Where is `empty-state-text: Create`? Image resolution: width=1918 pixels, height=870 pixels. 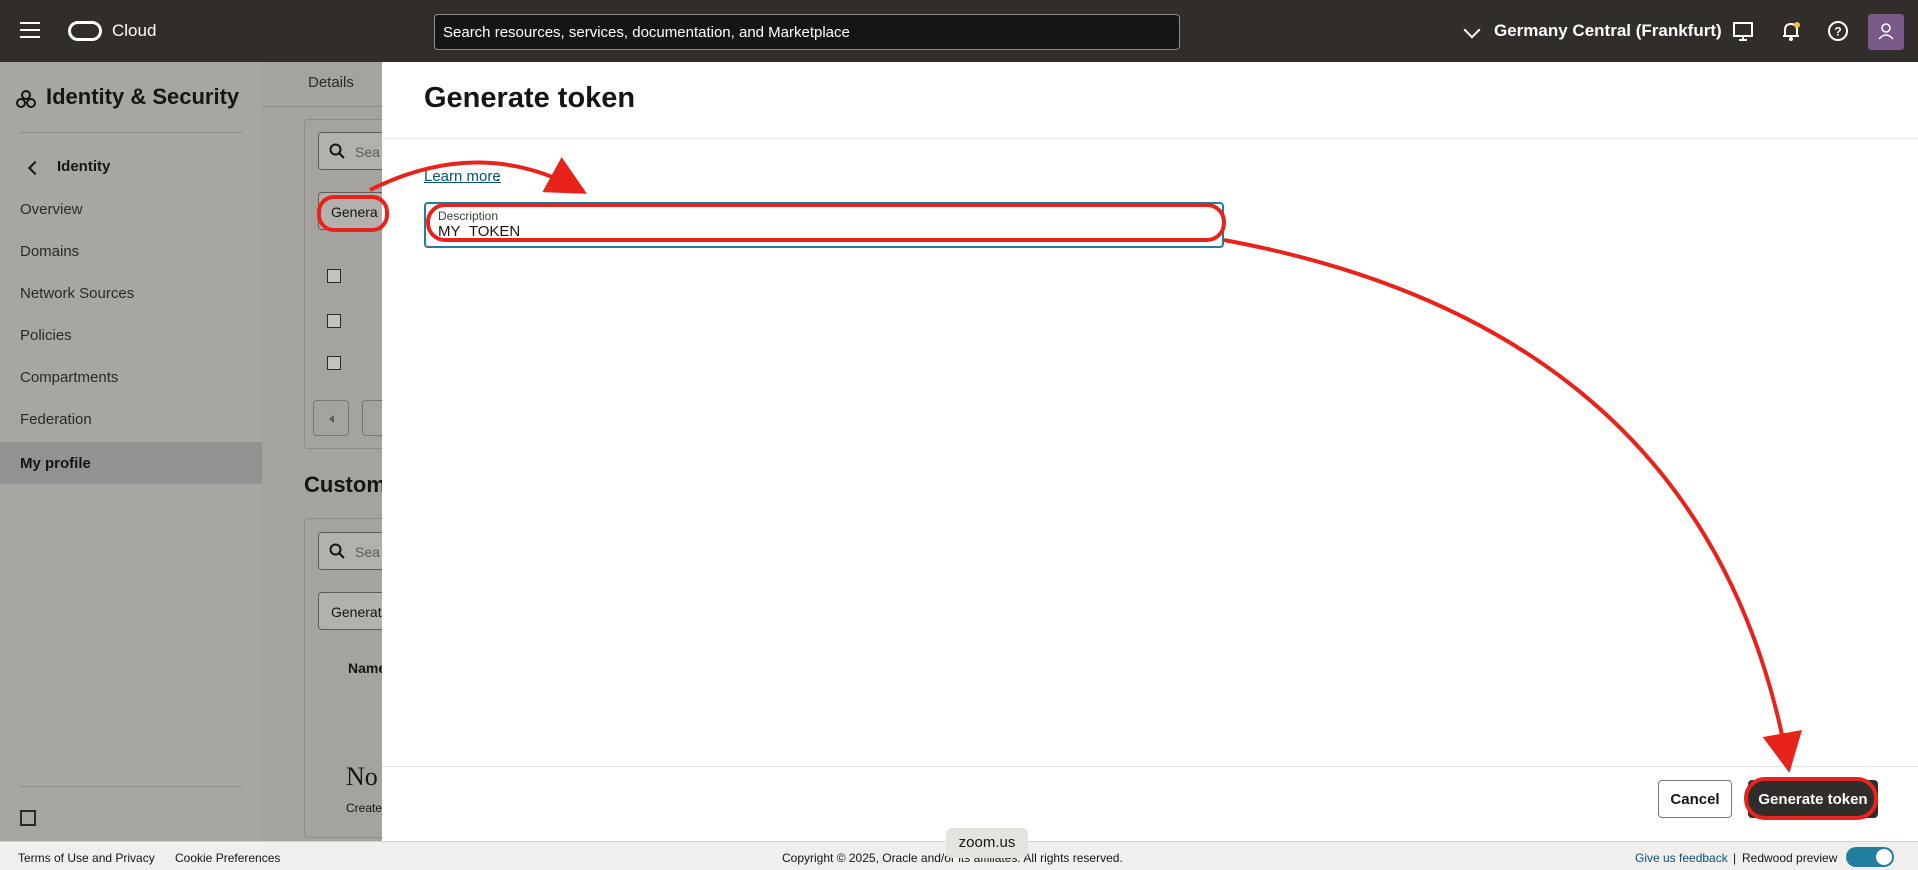
empty-state-text: Create is located at coordinates (364, 808).